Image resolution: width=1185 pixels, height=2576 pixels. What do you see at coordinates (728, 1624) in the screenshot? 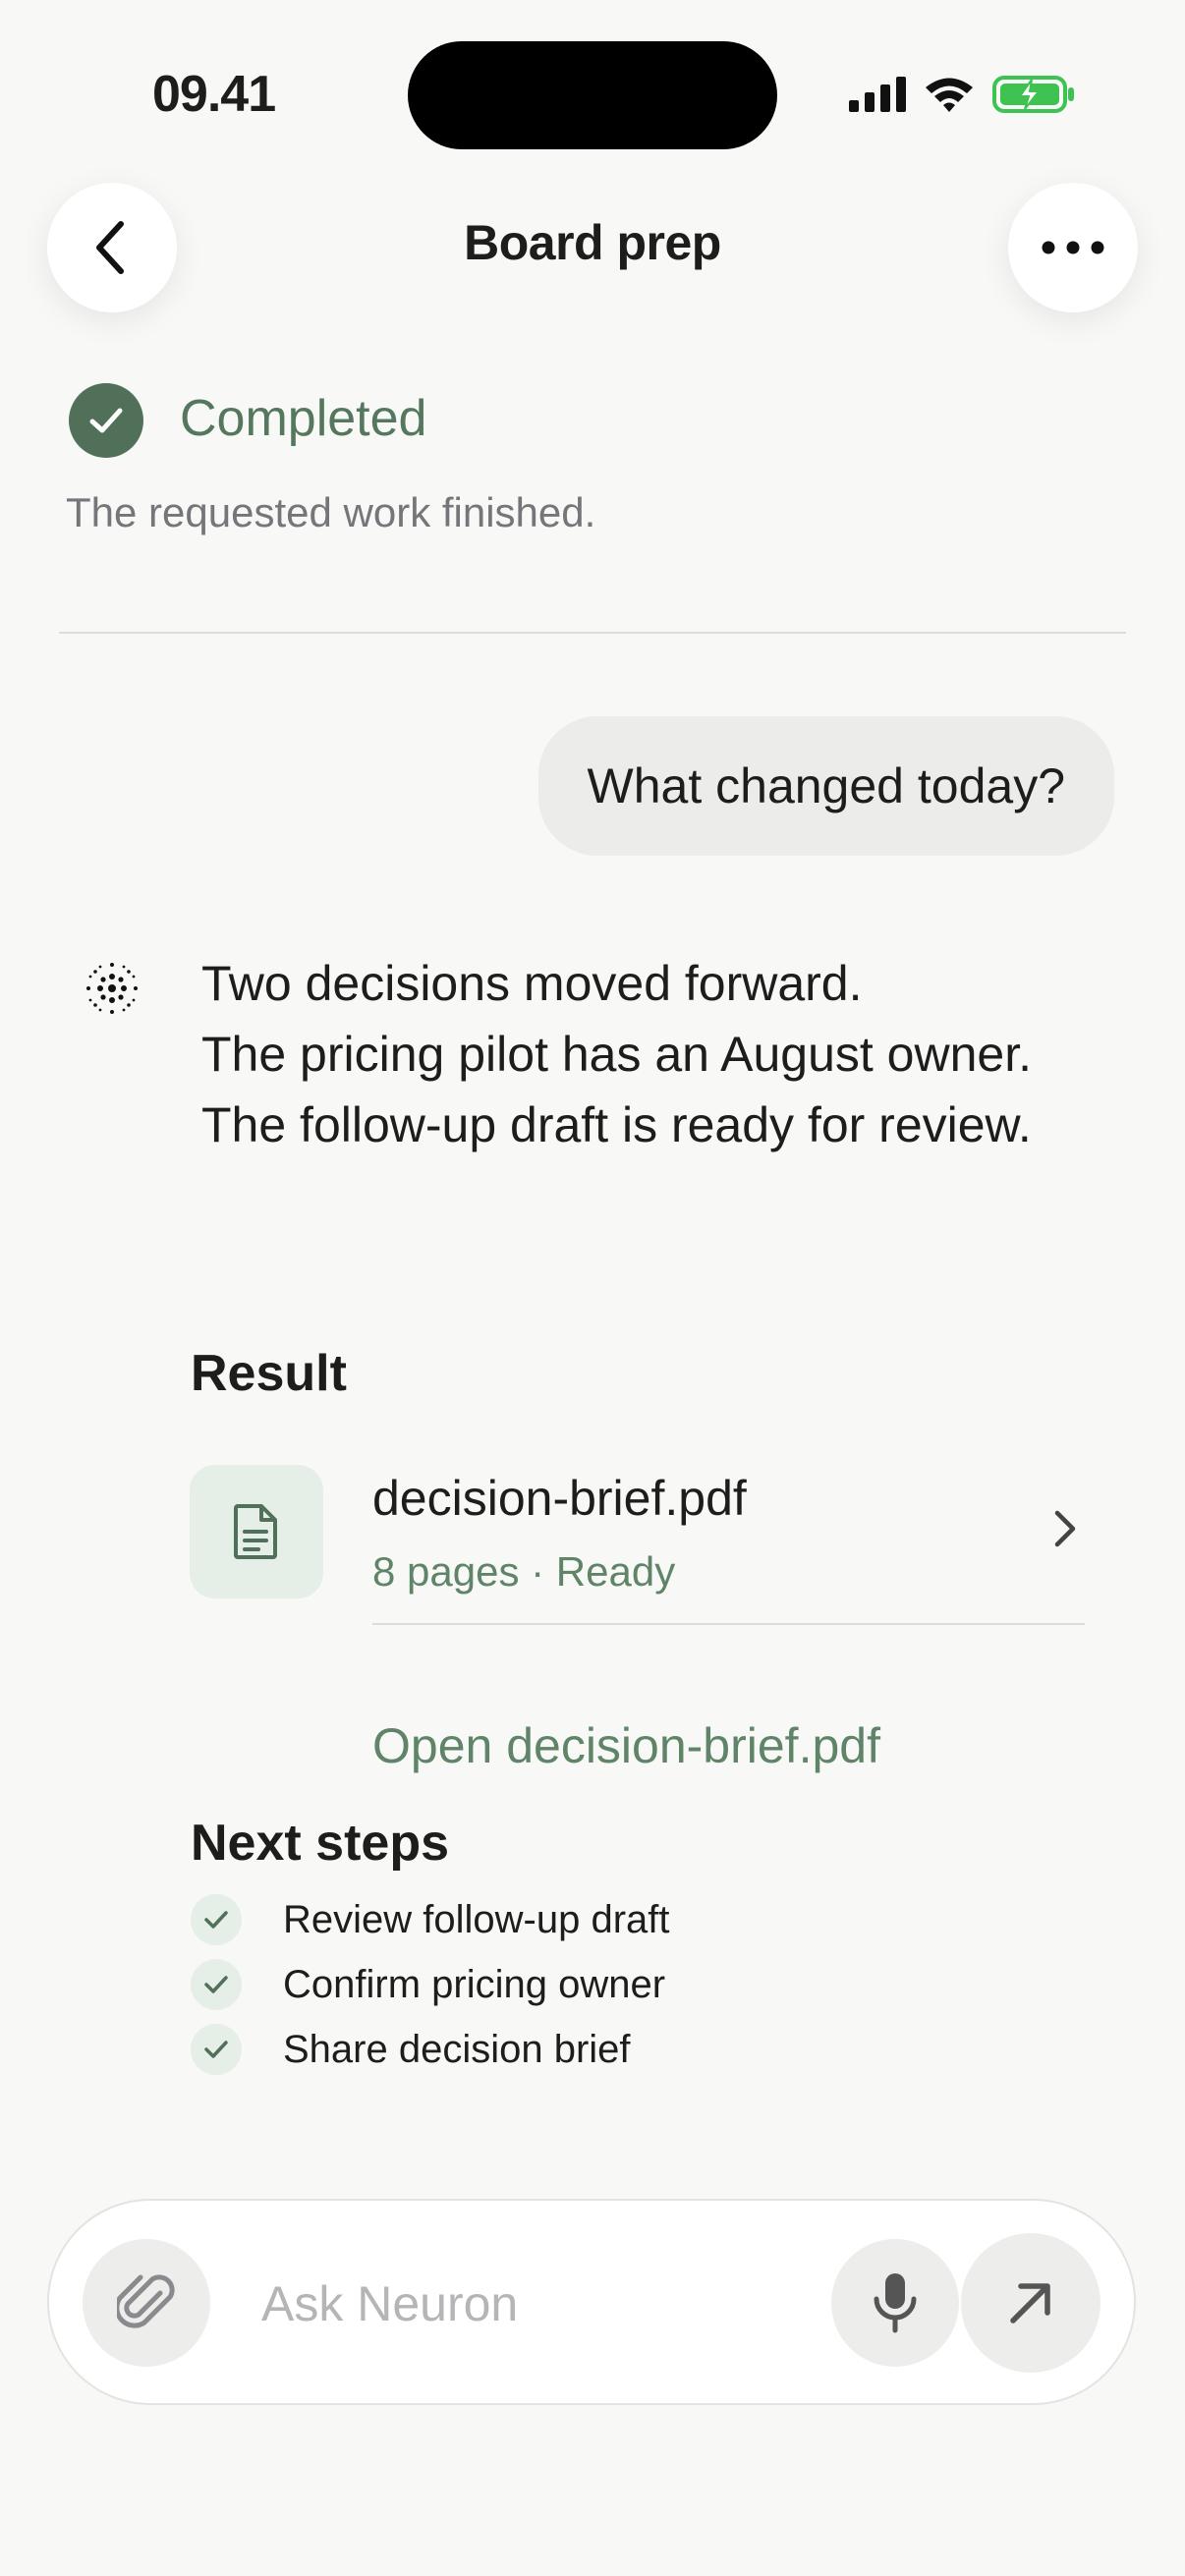
I see `file-divider` at bounding box center [728, 1624].